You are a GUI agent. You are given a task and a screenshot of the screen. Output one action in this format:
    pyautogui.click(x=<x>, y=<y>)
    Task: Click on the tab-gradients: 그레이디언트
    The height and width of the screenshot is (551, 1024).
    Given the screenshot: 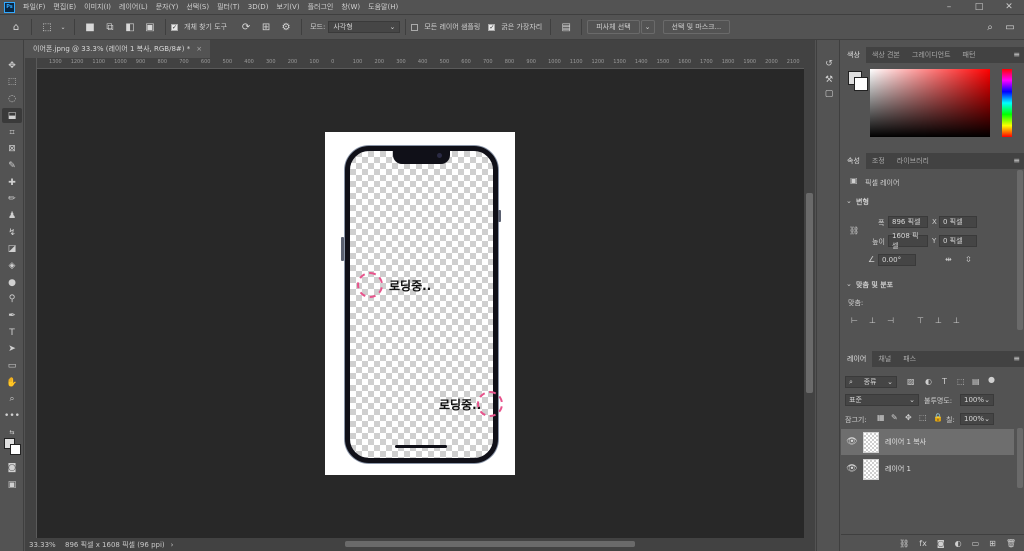 What is the action you would take?
    pyautogui.click(x=931, y=55)
    